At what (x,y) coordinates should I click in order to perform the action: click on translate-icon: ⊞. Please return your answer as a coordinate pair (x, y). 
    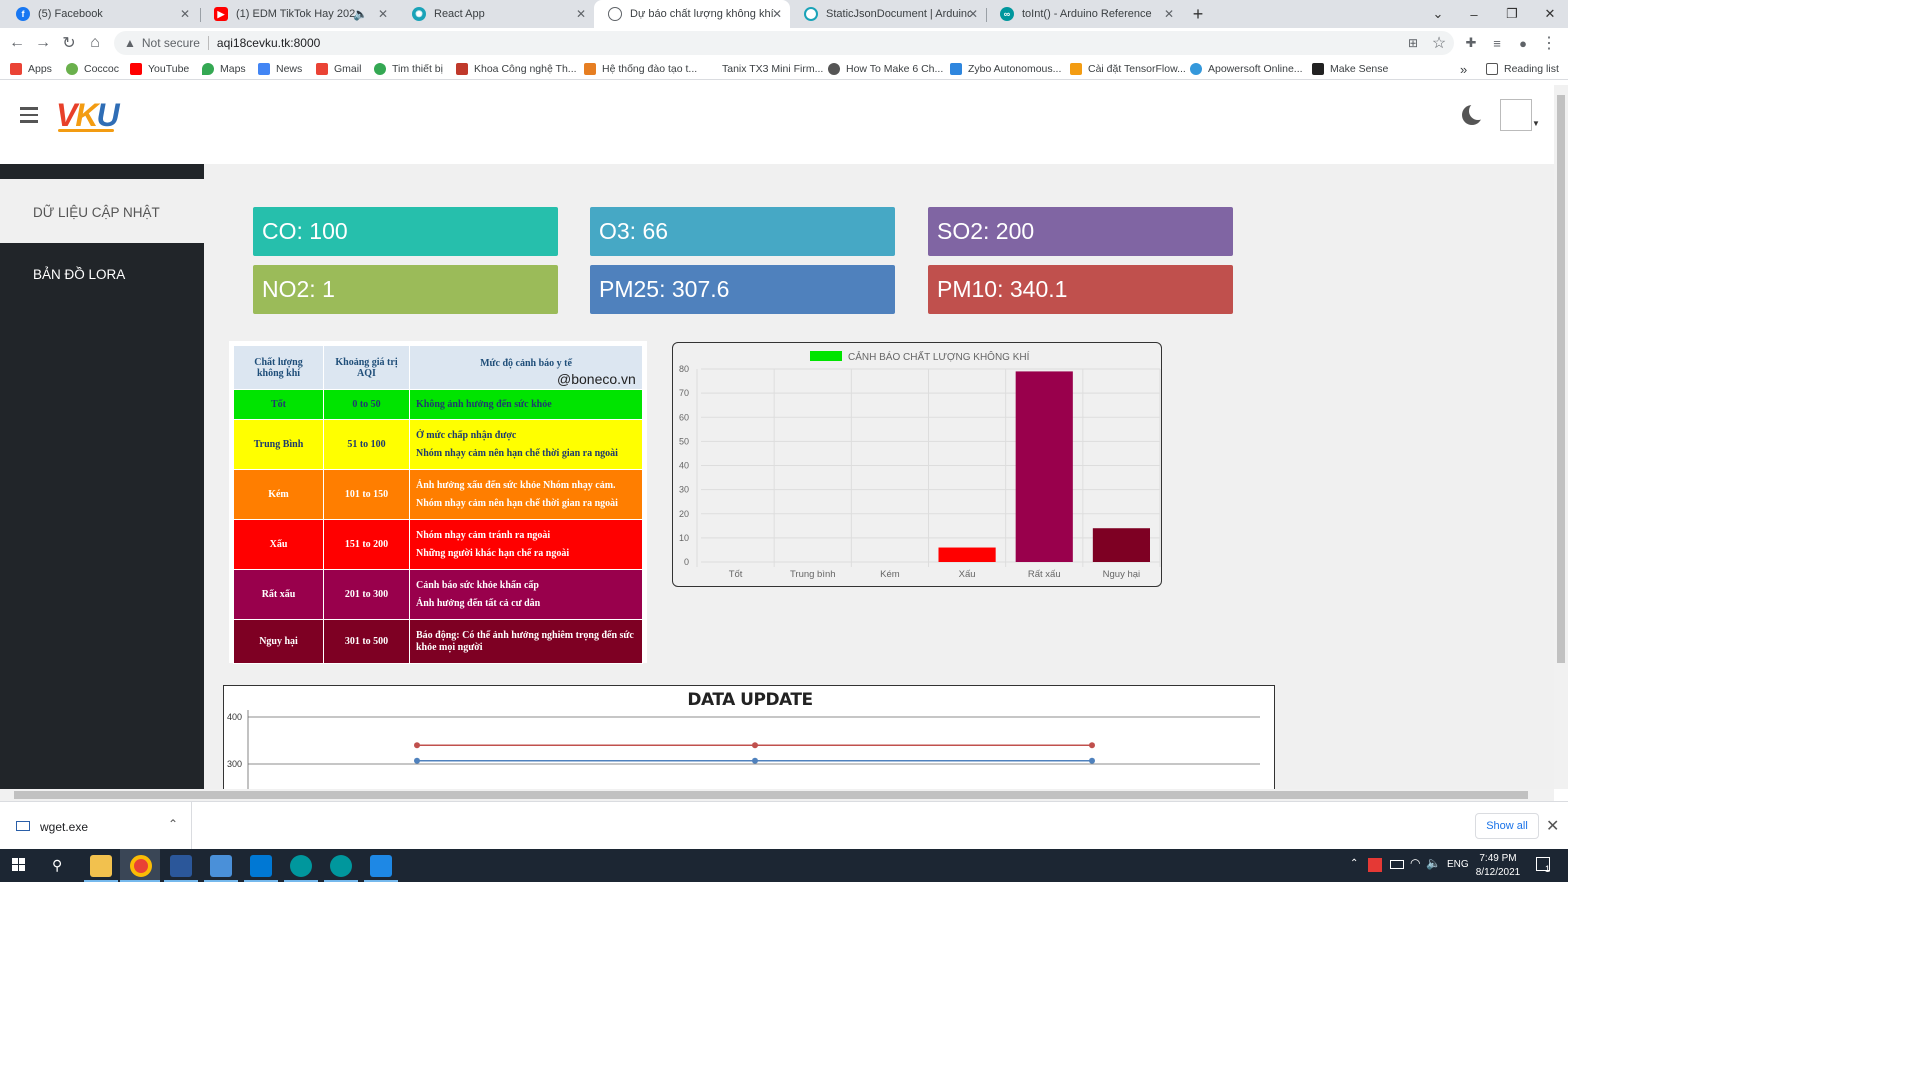
    Looking at the image, I should click on (1413, 43).